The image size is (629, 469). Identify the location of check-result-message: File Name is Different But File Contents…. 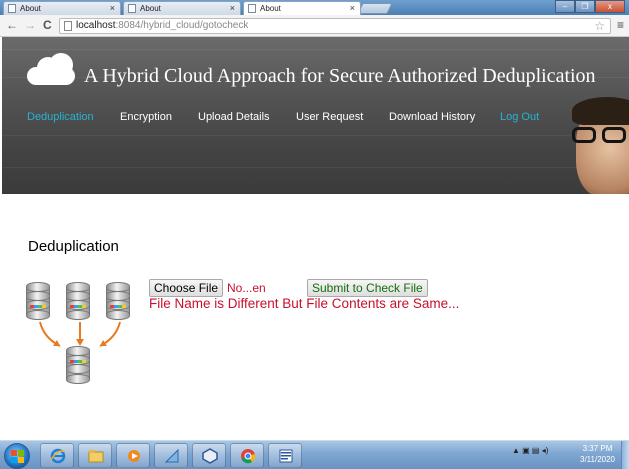
(304, 303).